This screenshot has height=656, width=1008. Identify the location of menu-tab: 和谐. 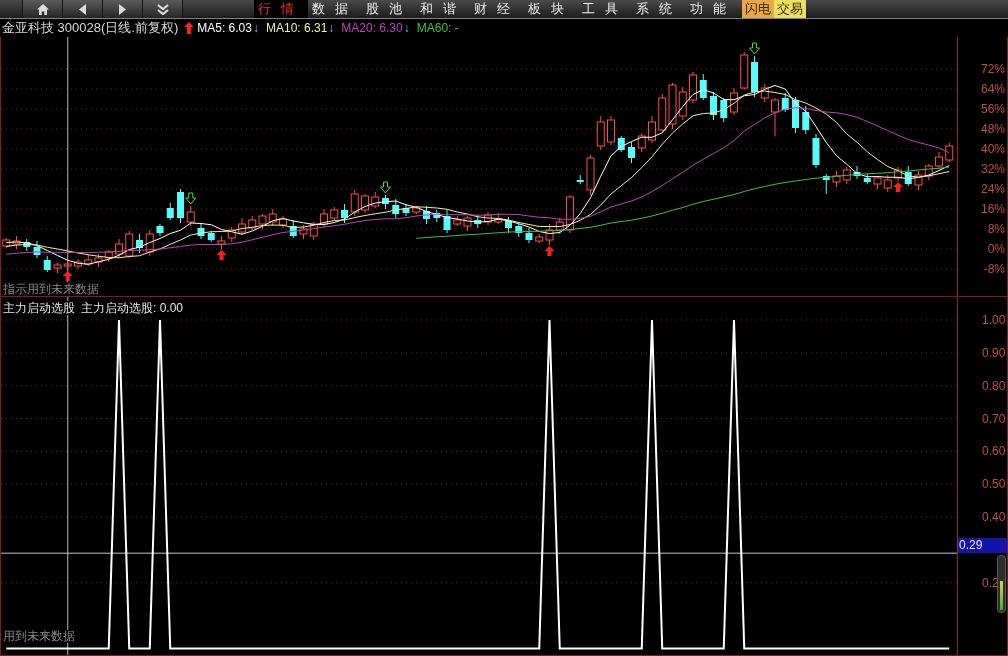
(443, 9).